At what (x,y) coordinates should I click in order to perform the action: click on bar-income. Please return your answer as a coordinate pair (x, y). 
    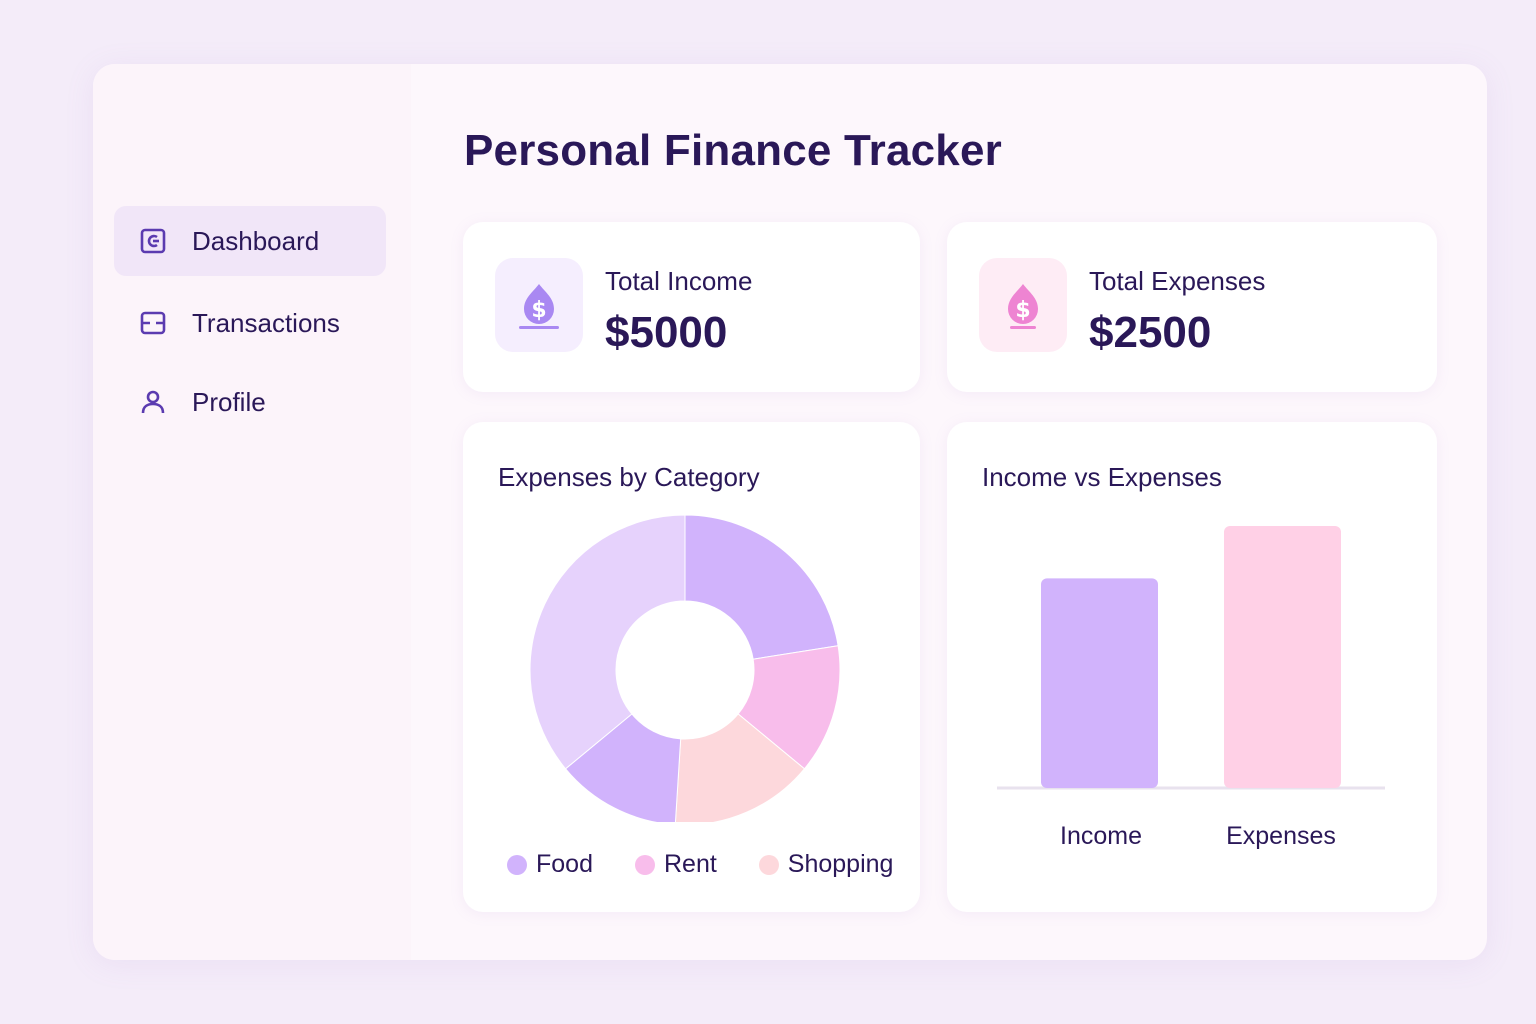
    Looking at the image, I should click on (1099, 683).